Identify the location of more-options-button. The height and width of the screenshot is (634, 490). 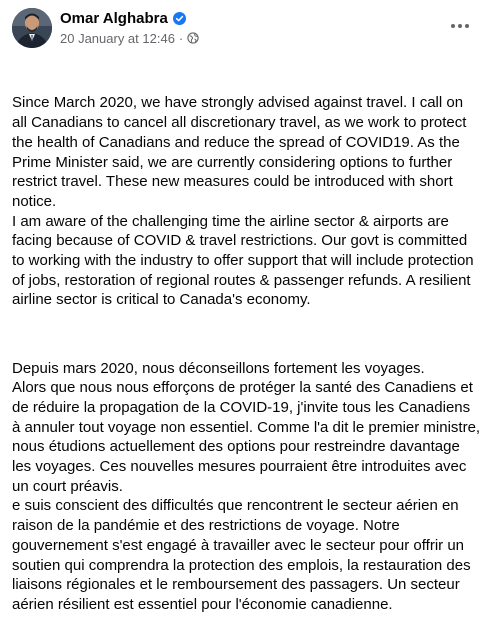
(460, 26).